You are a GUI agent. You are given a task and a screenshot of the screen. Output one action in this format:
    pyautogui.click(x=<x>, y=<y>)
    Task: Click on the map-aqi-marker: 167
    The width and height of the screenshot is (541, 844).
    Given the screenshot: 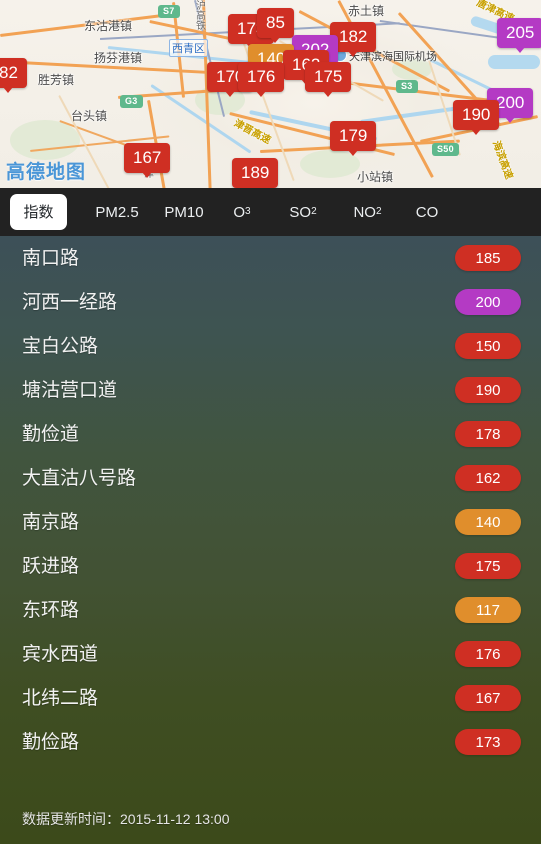 What is the action you would take?
    pyautogui.click(x=147, y=160)
    